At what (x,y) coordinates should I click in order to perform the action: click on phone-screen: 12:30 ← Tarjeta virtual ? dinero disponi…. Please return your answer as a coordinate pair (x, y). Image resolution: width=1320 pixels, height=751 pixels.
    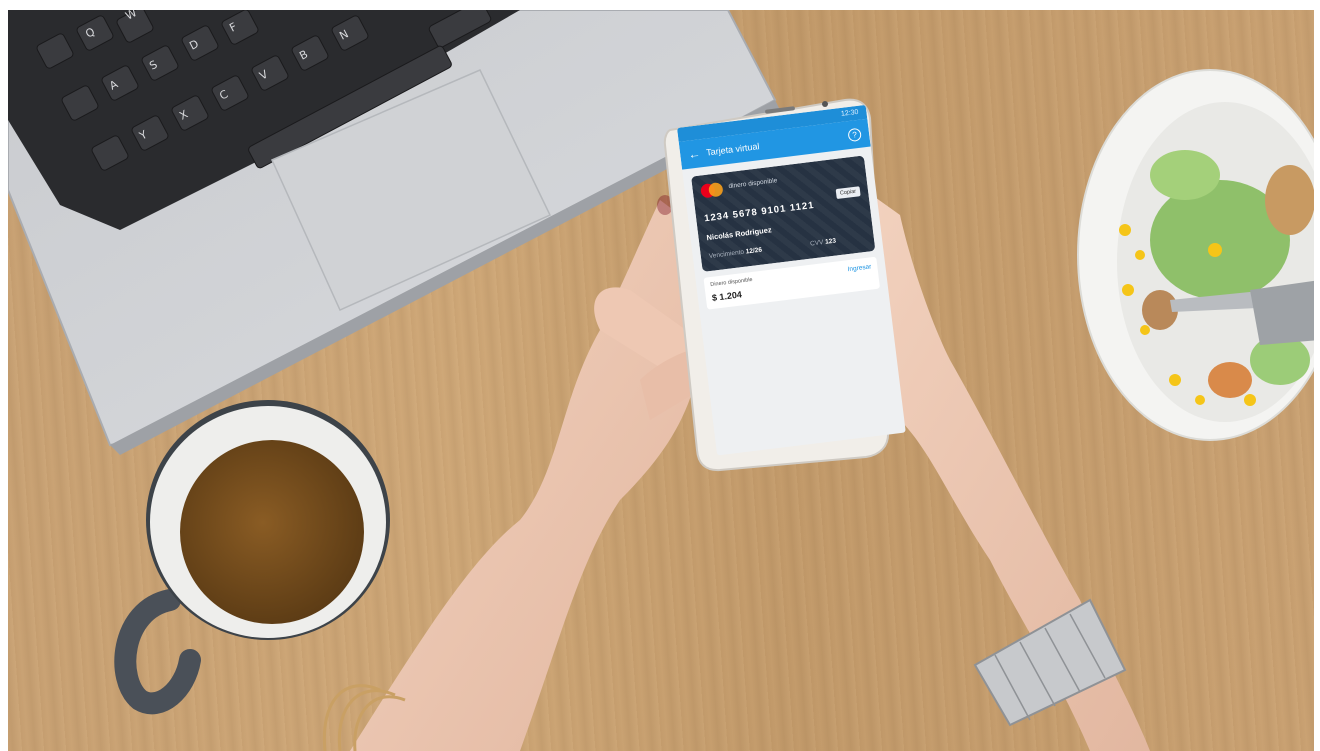
    Looking at the image, I should click on (791, 280).